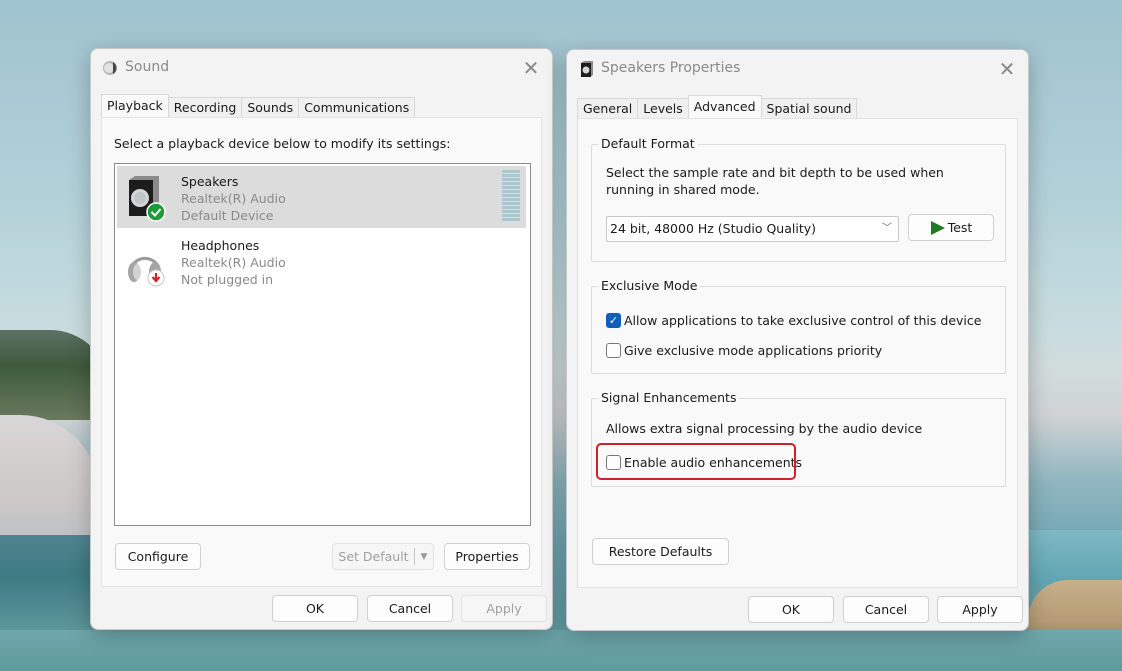 The height and width of the screenshot is (671, 1122). What do you see at coordinates (227, 279) in the screenshot?
I see `device-status: Not plugged in` at bounding box center [227, 279].